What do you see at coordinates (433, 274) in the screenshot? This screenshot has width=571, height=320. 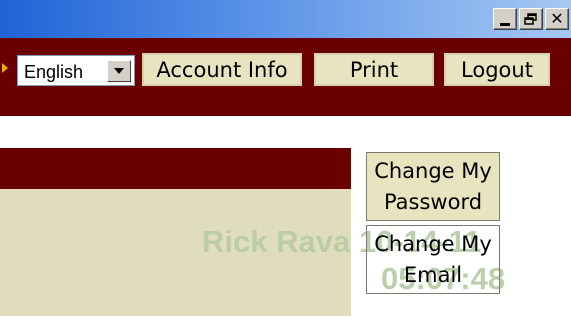 I see `button-label-line-2: Email` at bounding box center [433, 274].